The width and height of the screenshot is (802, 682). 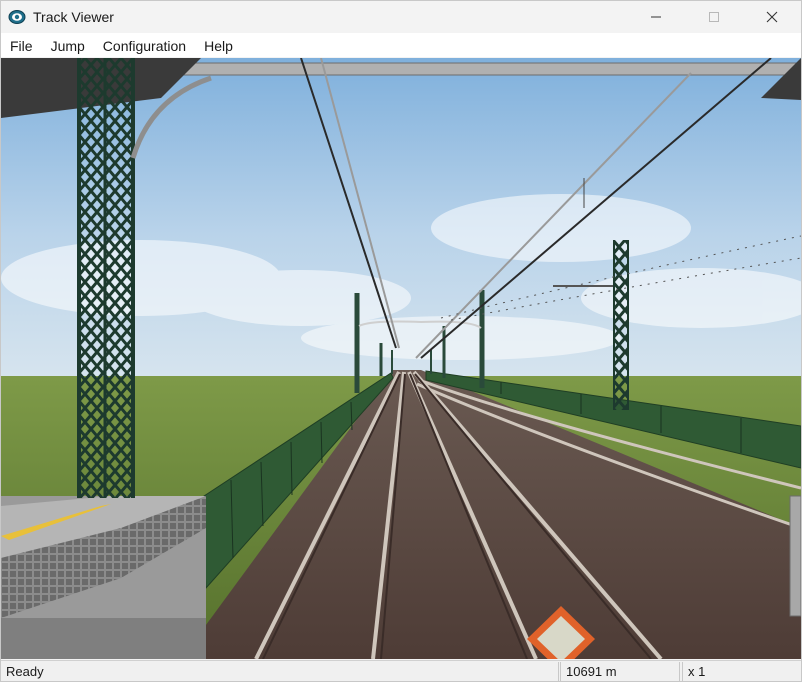 What do you see at coordinates (218, 45) in the screenshot?
I see `menu-help: Help` at bounding box center [218, 45].